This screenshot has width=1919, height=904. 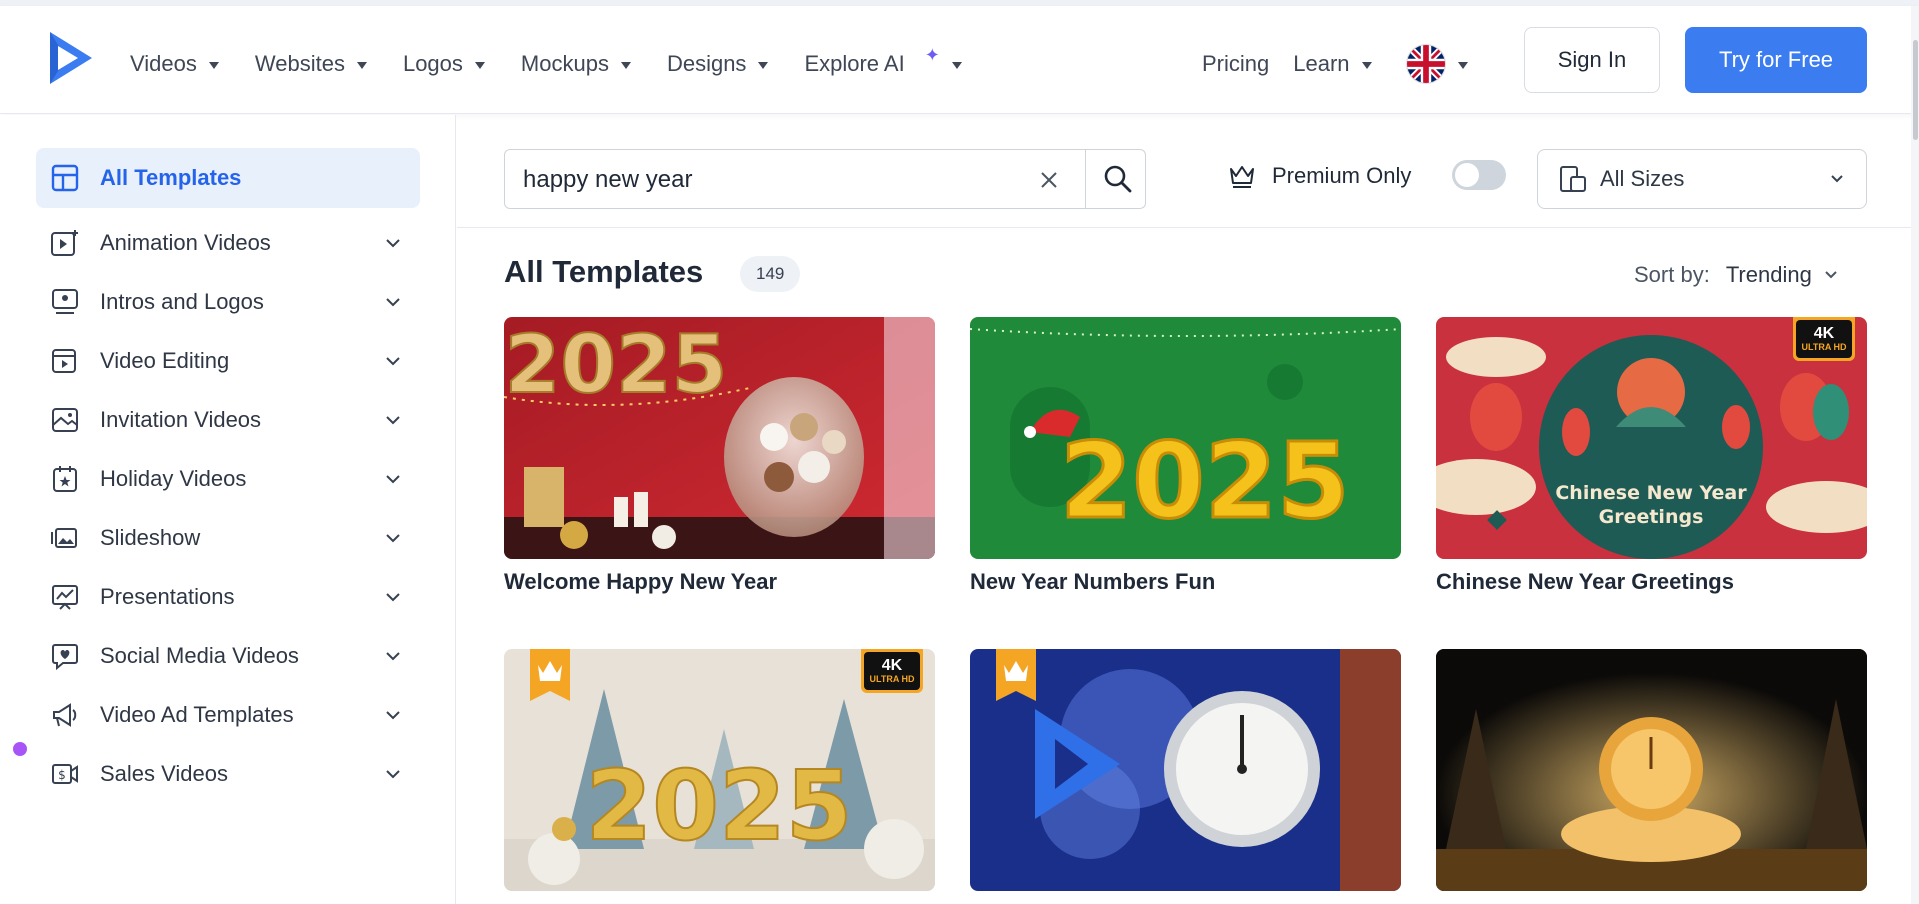 I want to click on template-card-welcome-happy-new-year: 2025 Welcome Happy New Year, so click(x=719, y=456).